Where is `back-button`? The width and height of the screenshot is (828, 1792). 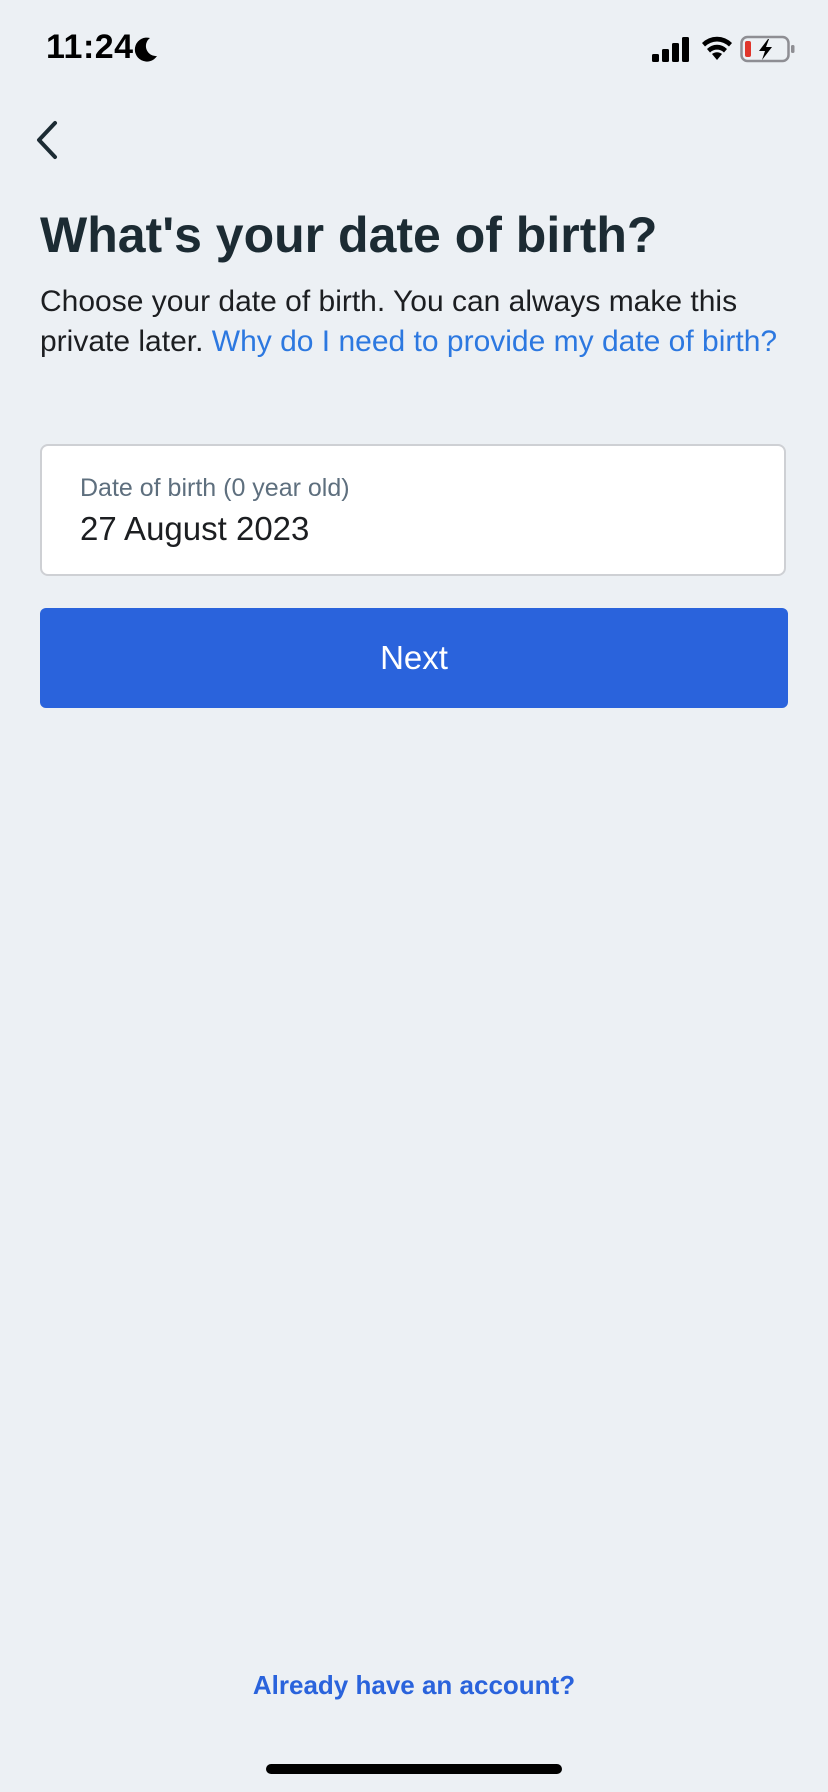
back-button is located at coordinates (48, 140).